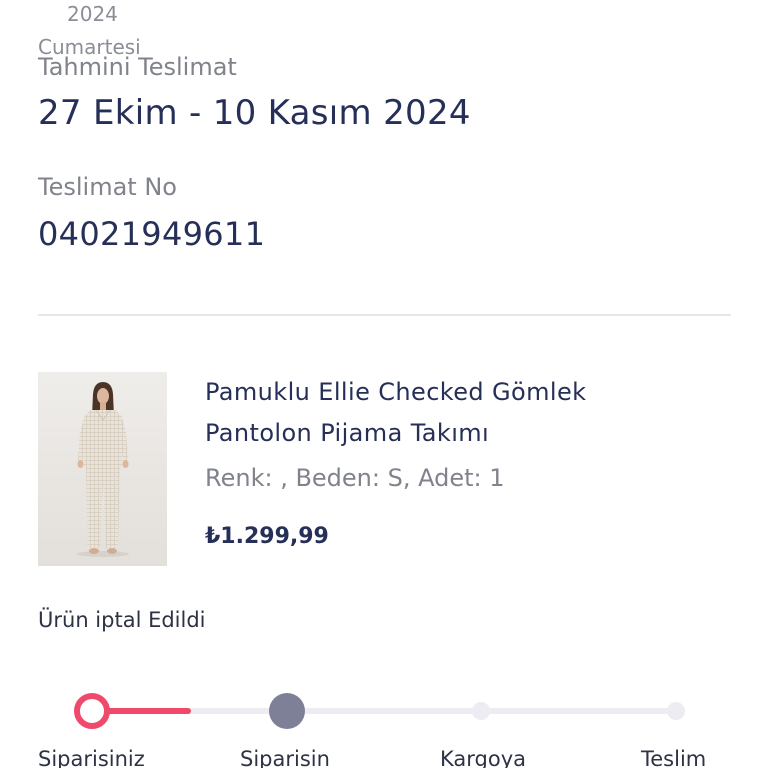  I want to click on step-4-marker, so click(676, 711).